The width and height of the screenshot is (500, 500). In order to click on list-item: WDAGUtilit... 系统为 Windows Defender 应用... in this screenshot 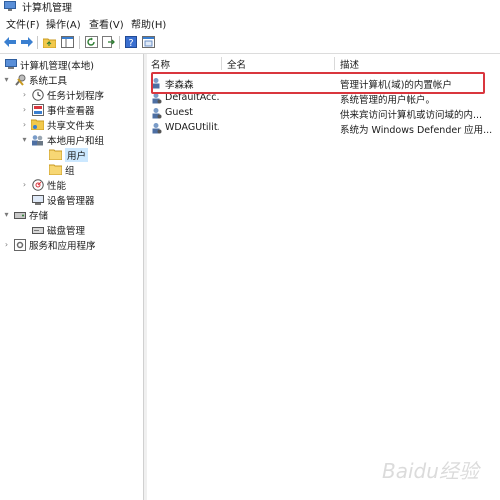, I will do `click(323, 128)`.